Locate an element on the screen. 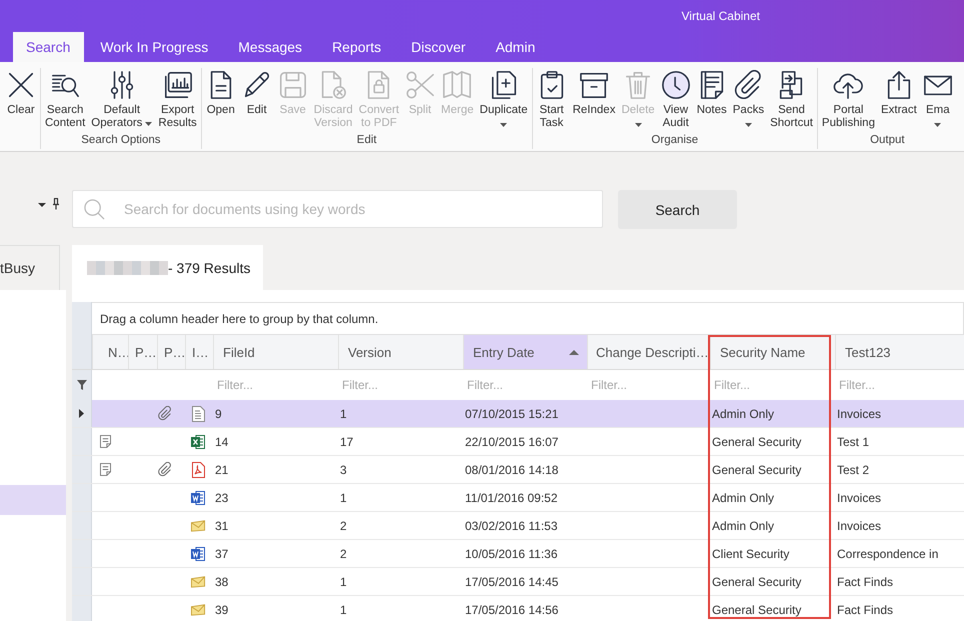 The image size is (964, 621). table-row: 38 1 17/05/2016 14:45 General Security Fact Finds is located at coordinates (518, 582).